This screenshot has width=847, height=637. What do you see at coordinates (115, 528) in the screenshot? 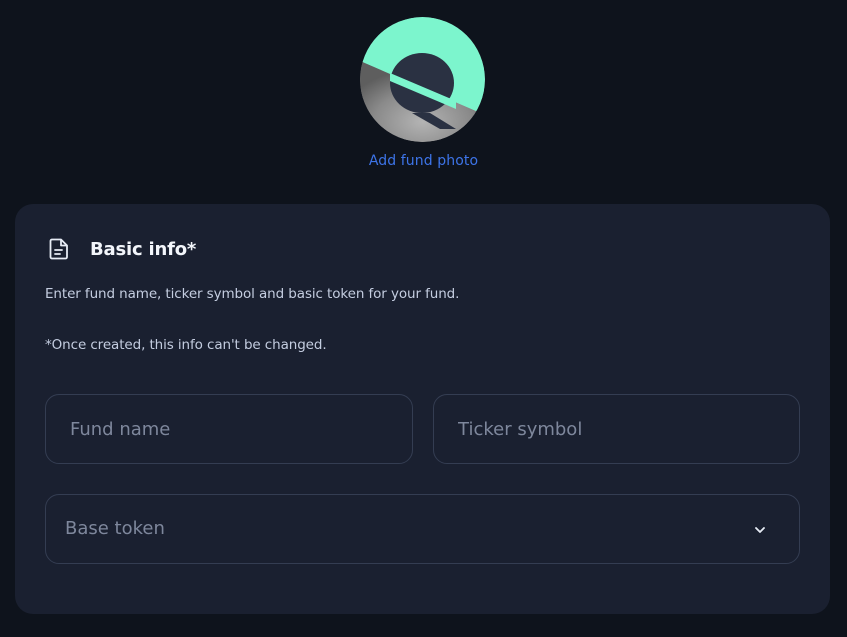
I see `base-token-label: Base token` at bounding box center [115, 528].